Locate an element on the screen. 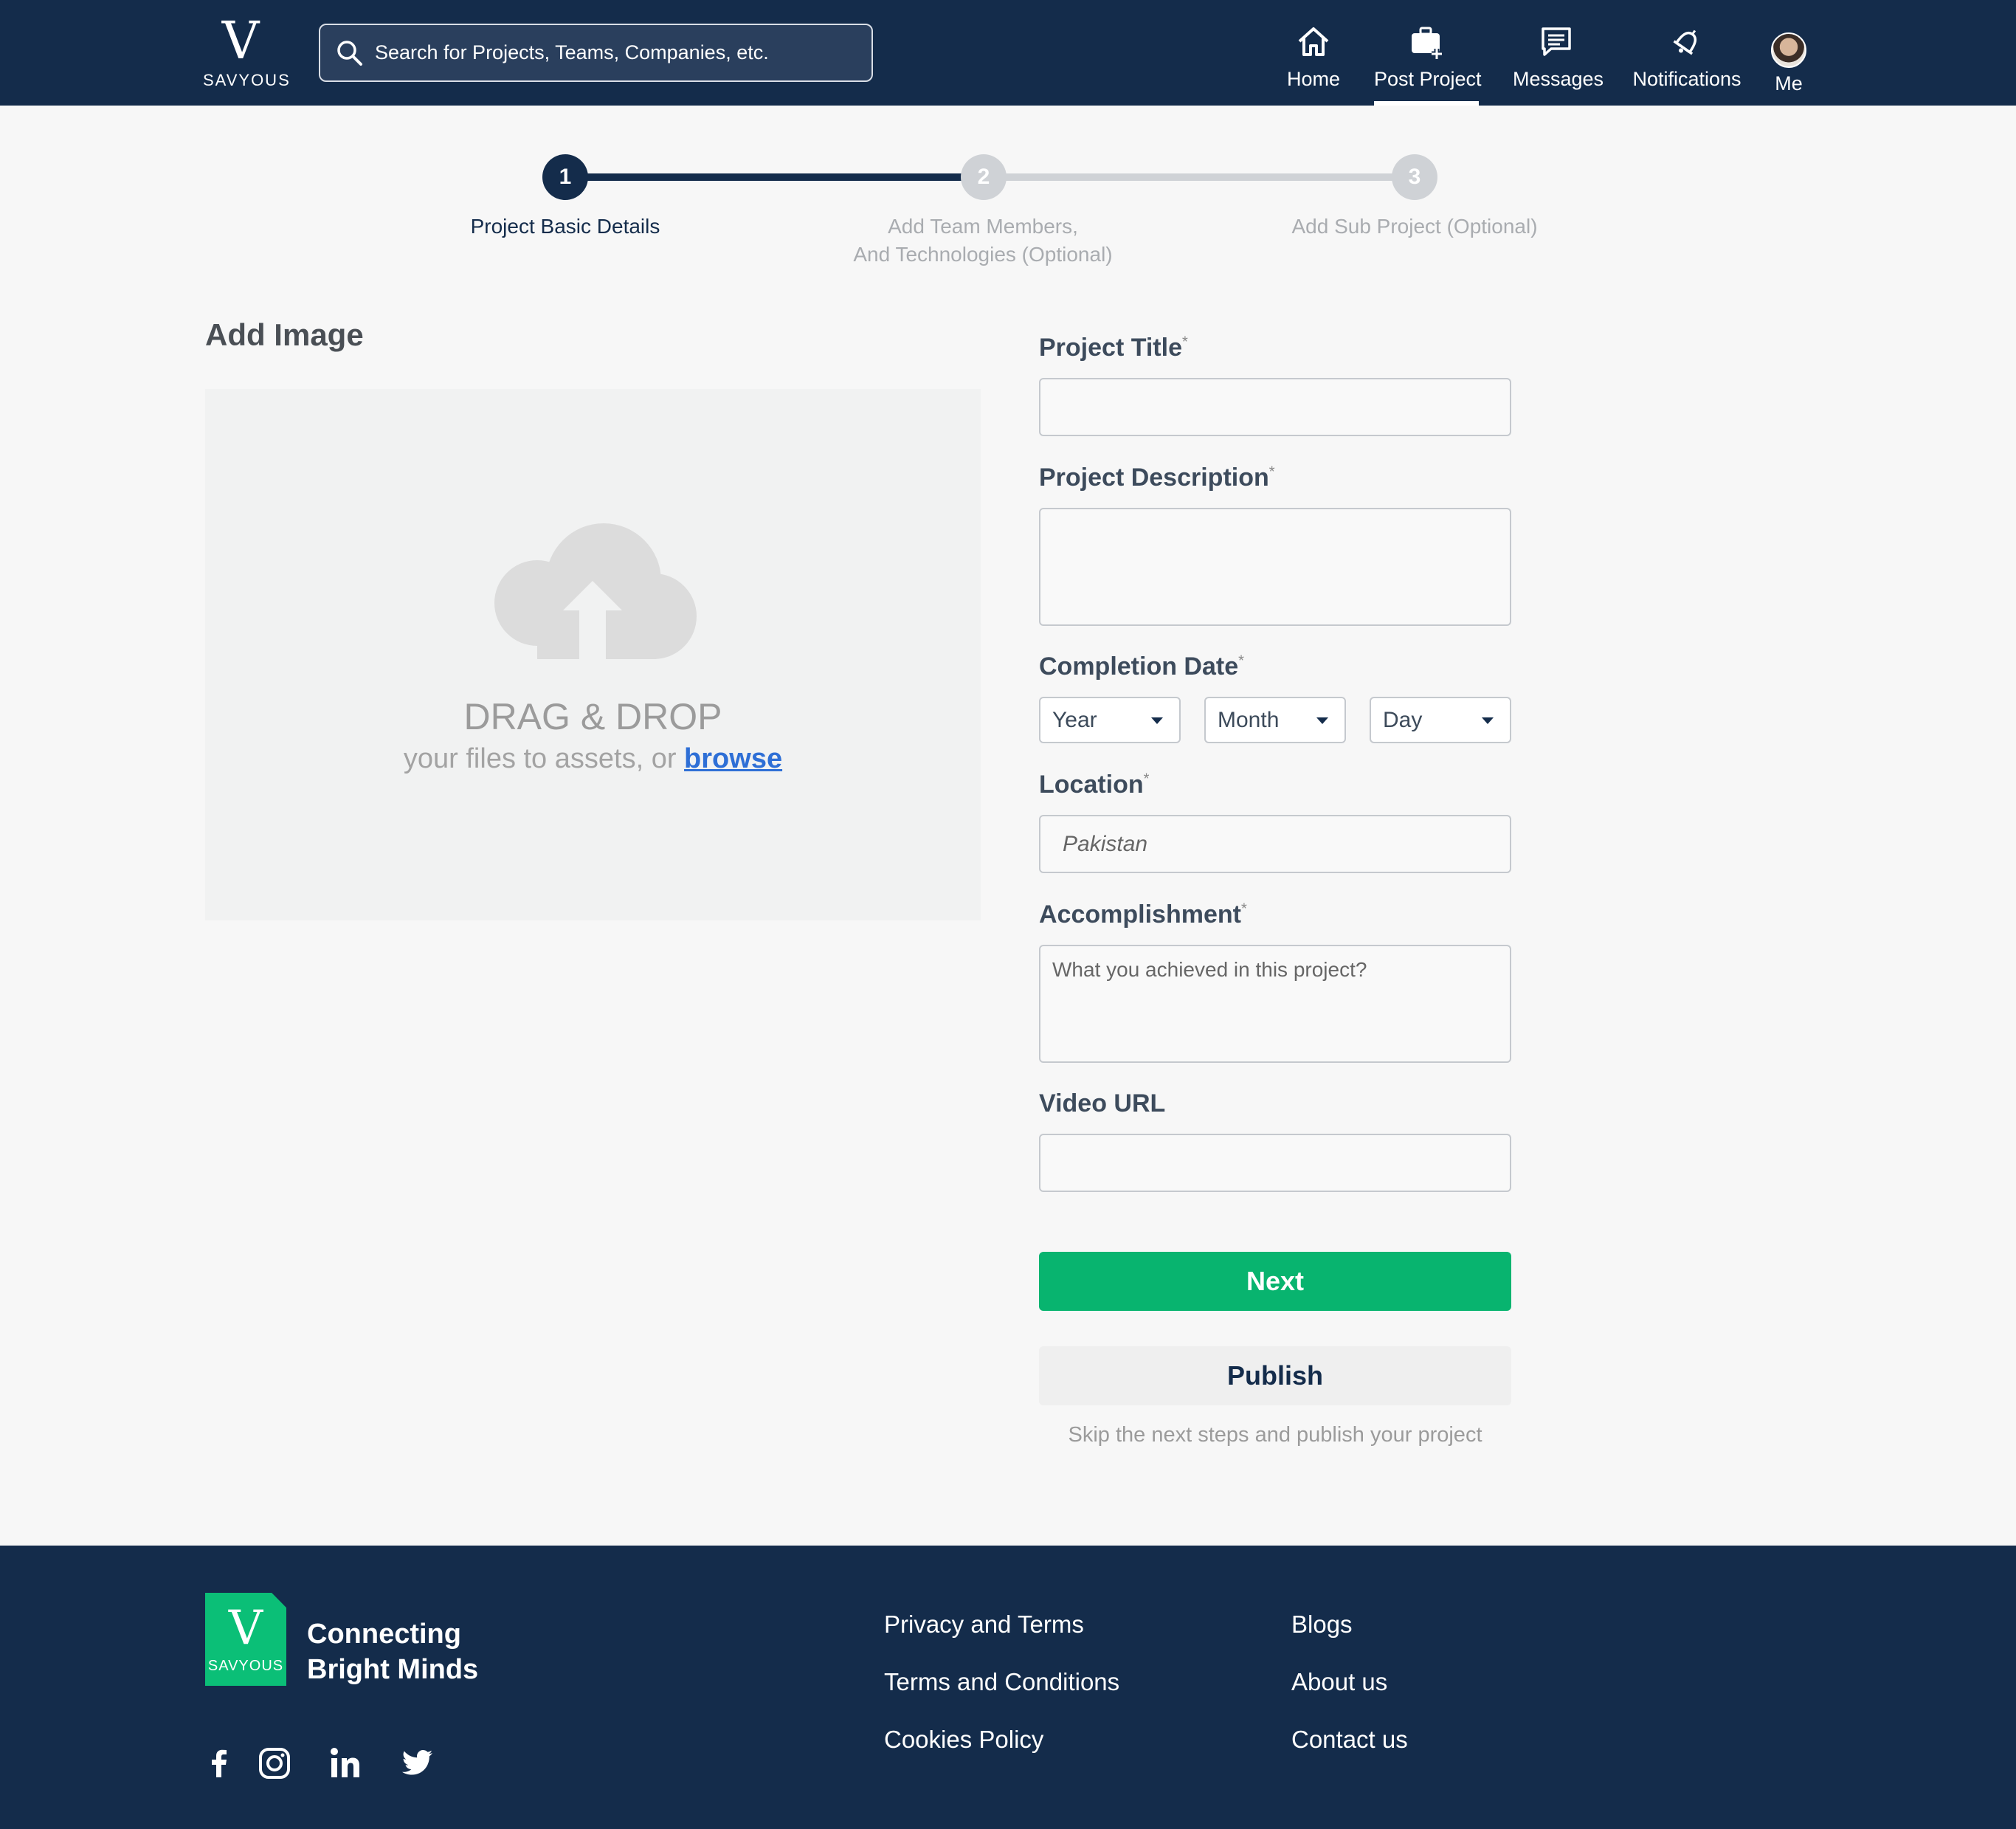 The width and height of the screenshot is (2016, 1829). bell-icon is located at coordinates (1685, 42).